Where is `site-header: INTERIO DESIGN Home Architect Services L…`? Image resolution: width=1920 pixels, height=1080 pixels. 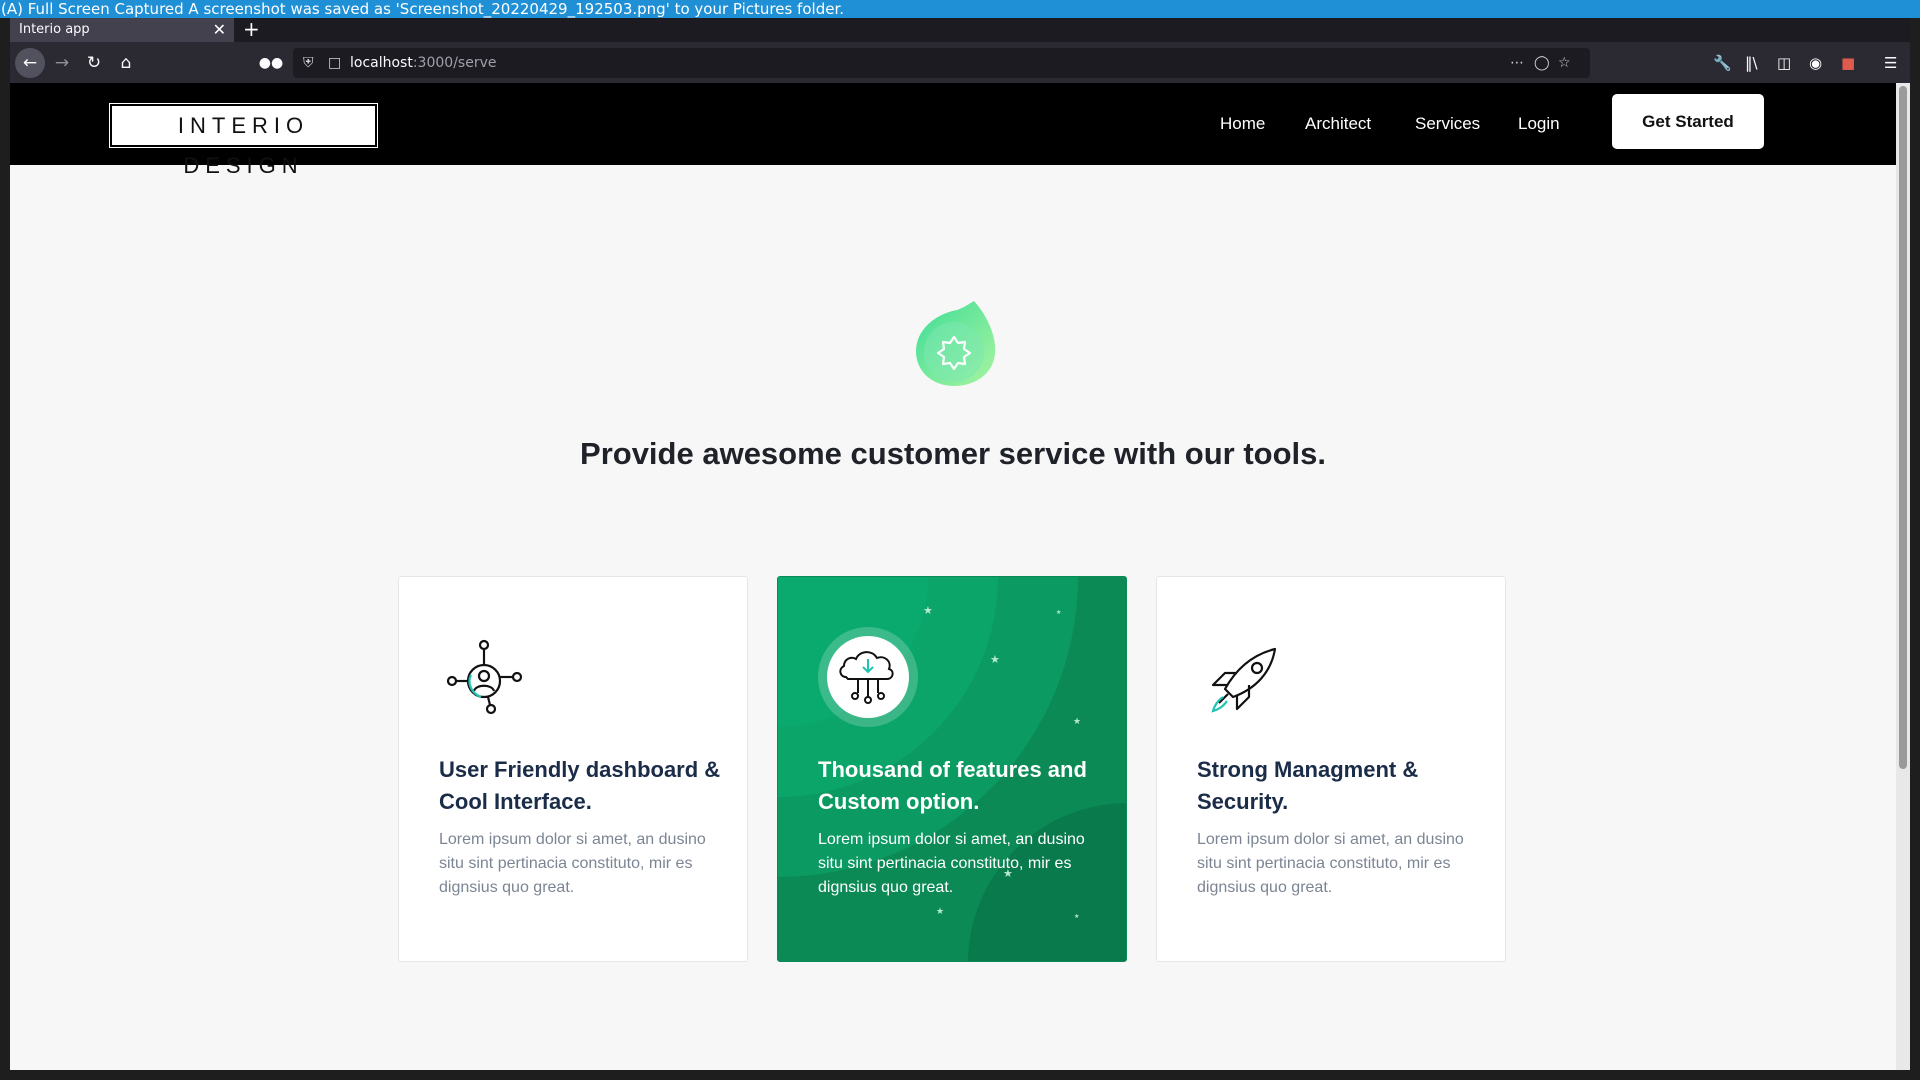
site-header: INTERIO DESIGN Home Architect Services L… is located at coordinates (953, 130).